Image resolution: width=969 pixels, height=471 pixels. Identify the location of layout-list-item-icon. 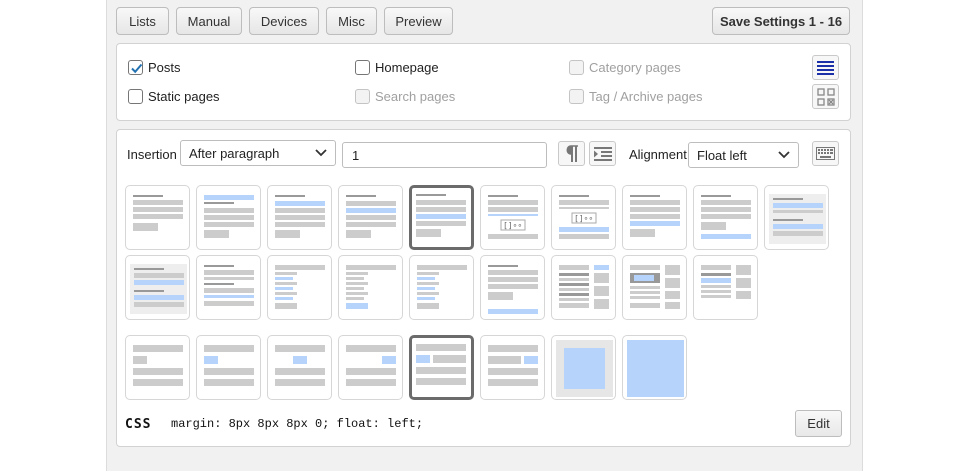
(371, 287).